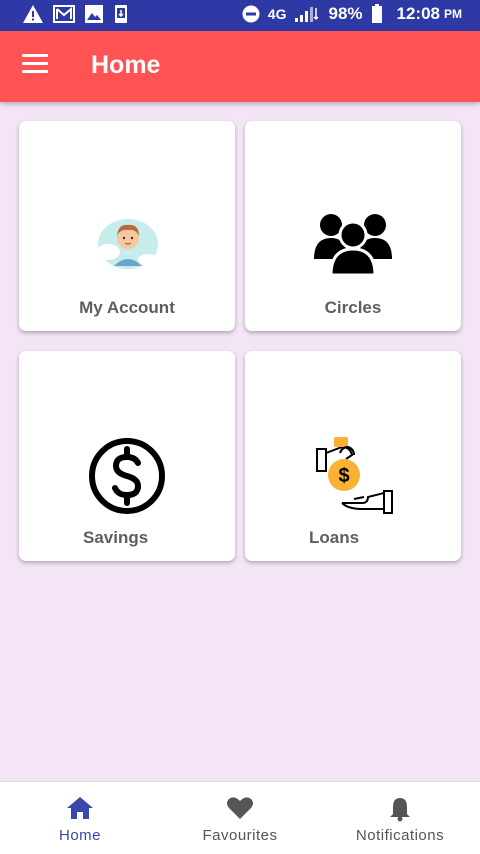  What do you see at coordinates (334, 537) in the screenshot?
I see `card-label: Loans` at bounding box center [334, 537].